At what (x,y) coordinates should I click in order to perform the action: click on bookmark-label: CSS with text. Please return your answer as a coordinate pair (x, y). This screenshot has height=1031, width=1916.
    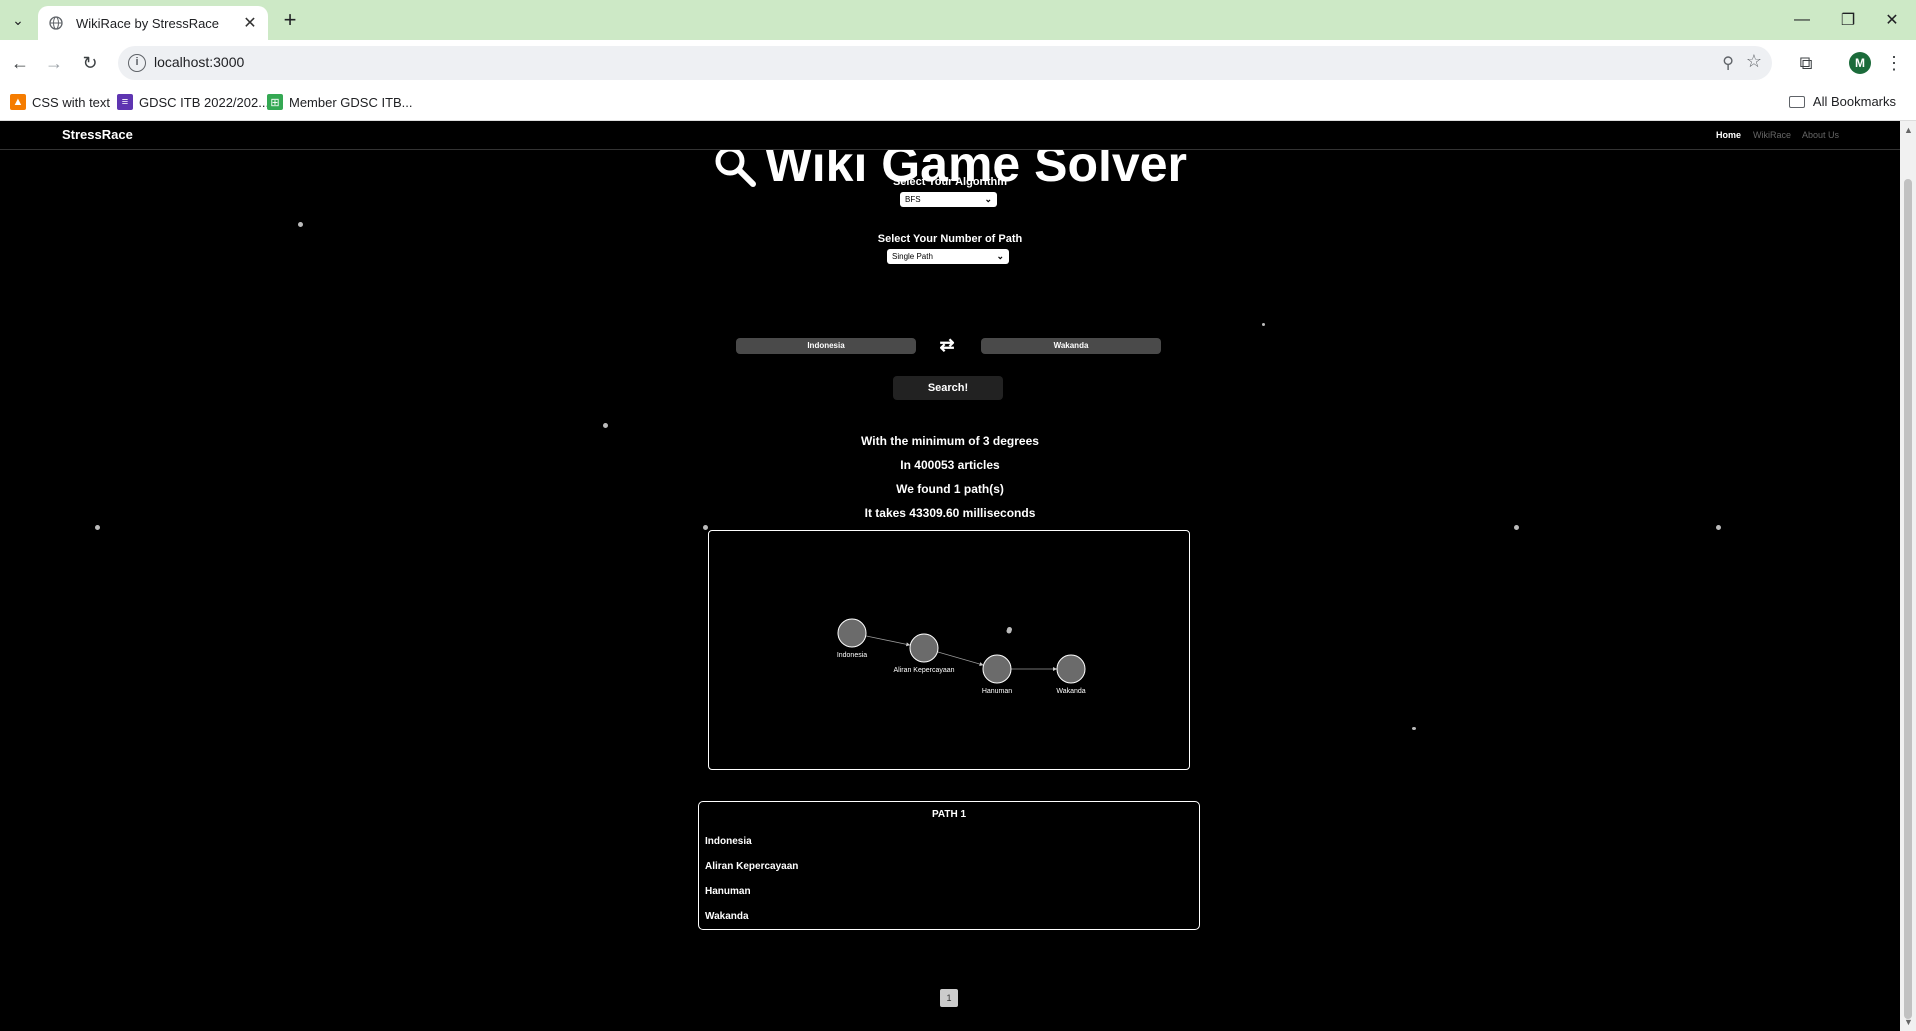
    Looking at the image, I should click on (71, 102).